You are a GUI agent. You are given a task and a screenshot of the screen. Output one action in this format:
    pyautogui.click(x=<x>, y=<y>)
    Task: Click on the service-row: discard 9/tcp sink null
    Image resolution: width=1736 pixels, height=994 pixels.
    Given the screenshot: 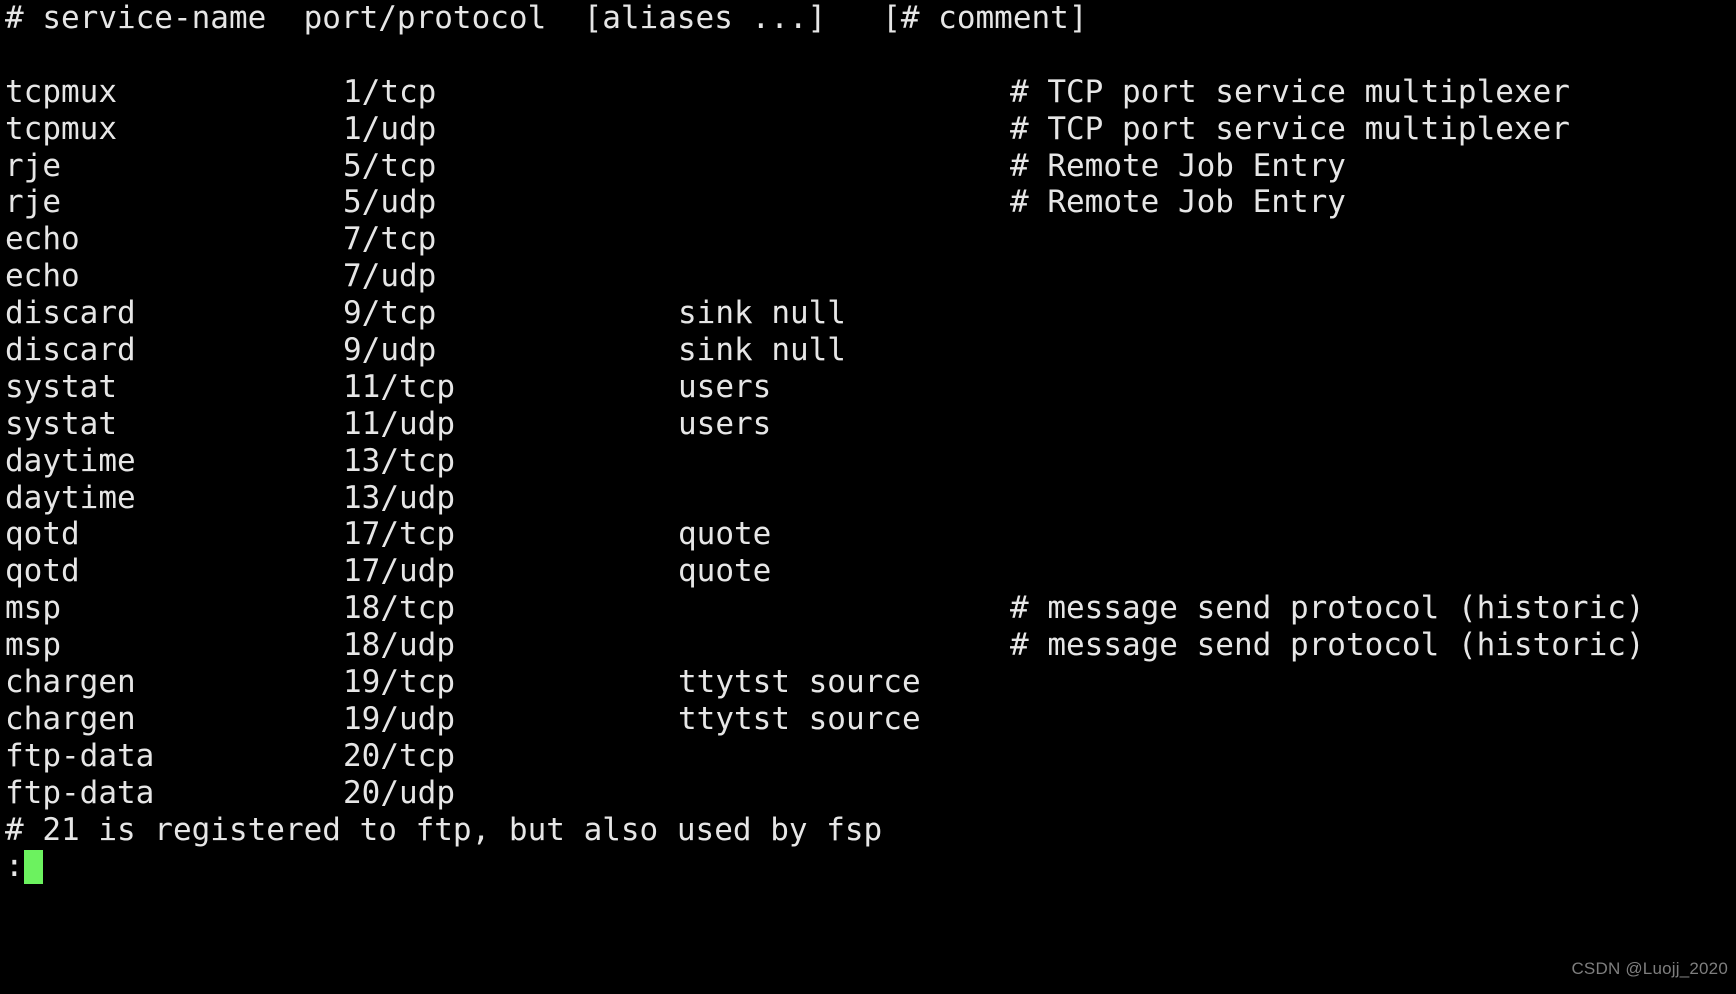 What is the action you would take?
    pyautogui.click(x=868, y=313)
    